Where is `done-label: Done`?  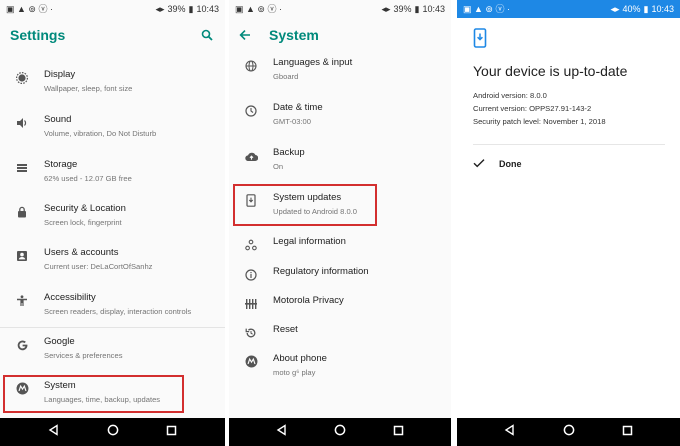
done-label: Done is located at coordinates (510, 164).